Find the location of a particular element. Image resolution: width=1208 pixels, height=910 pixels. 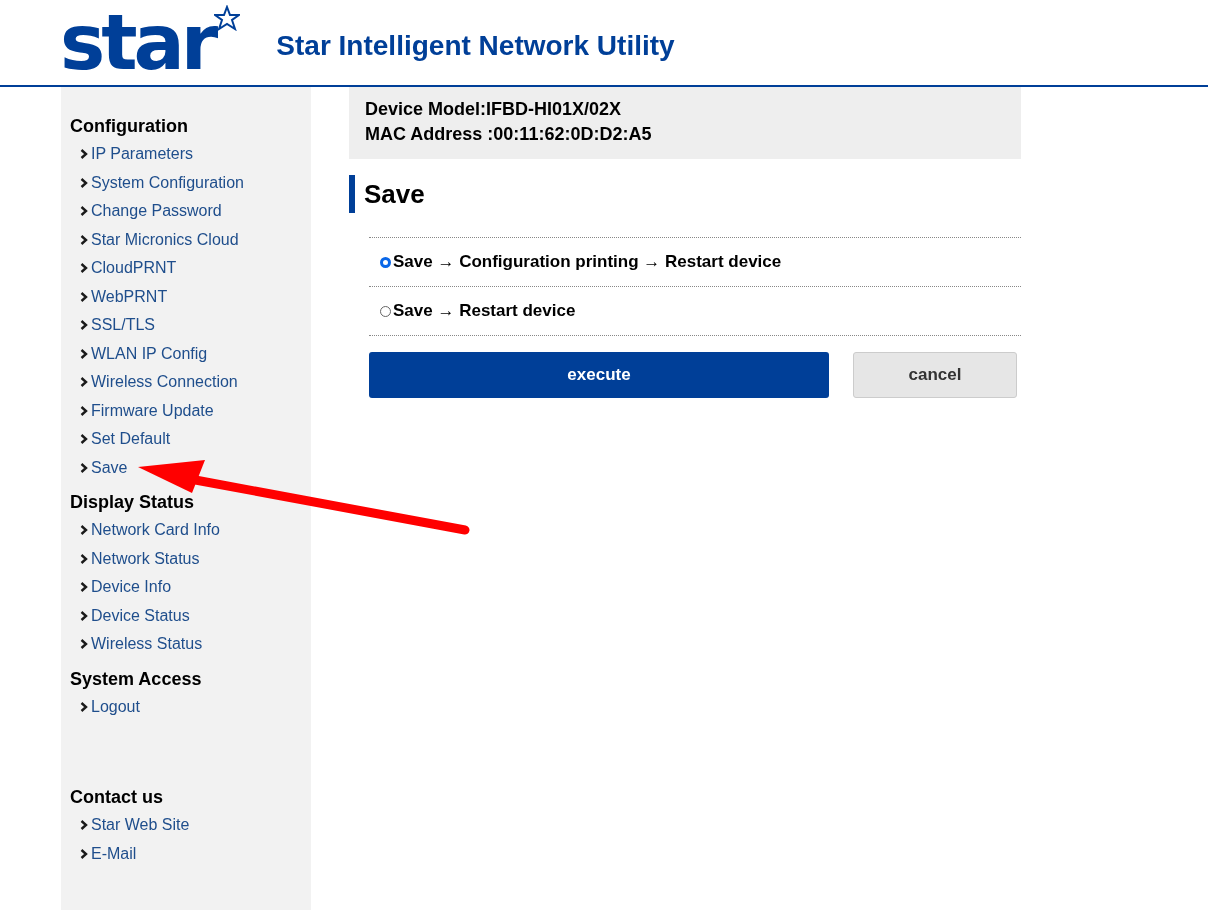

nav-link: Firmware Update is located at coordinates (195, 410).